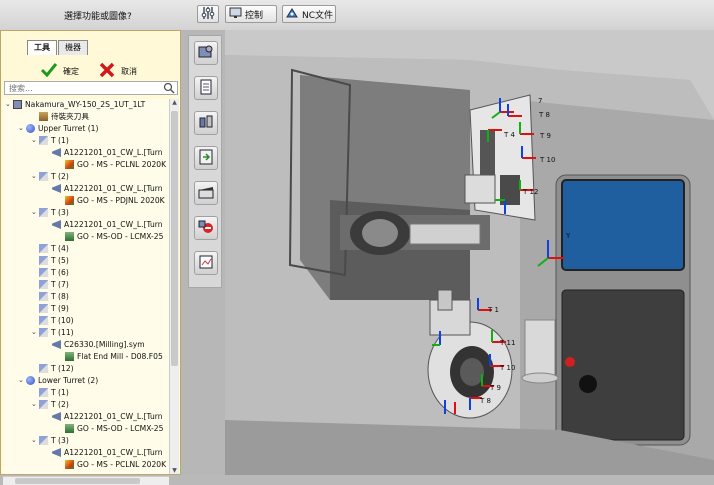  I want to click on axis-label: Y, so click(568, 236).